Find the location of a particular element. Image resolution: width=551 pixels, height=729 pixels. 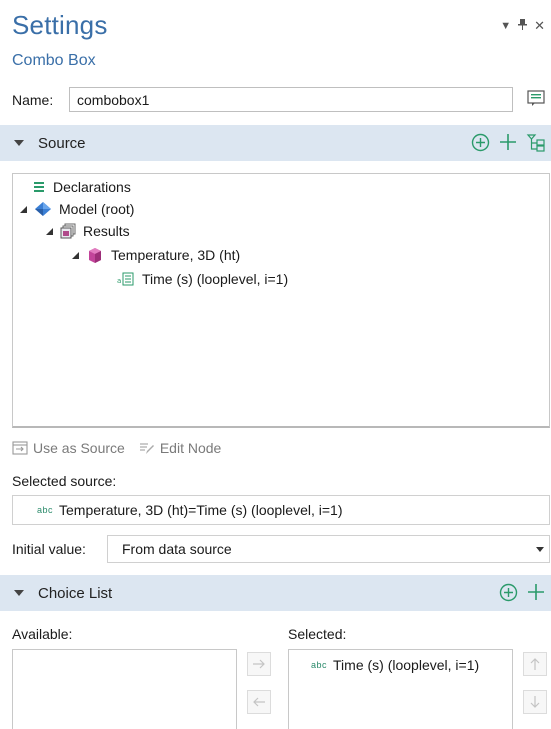

name-label: Name: is located at coordinates (33, 100).